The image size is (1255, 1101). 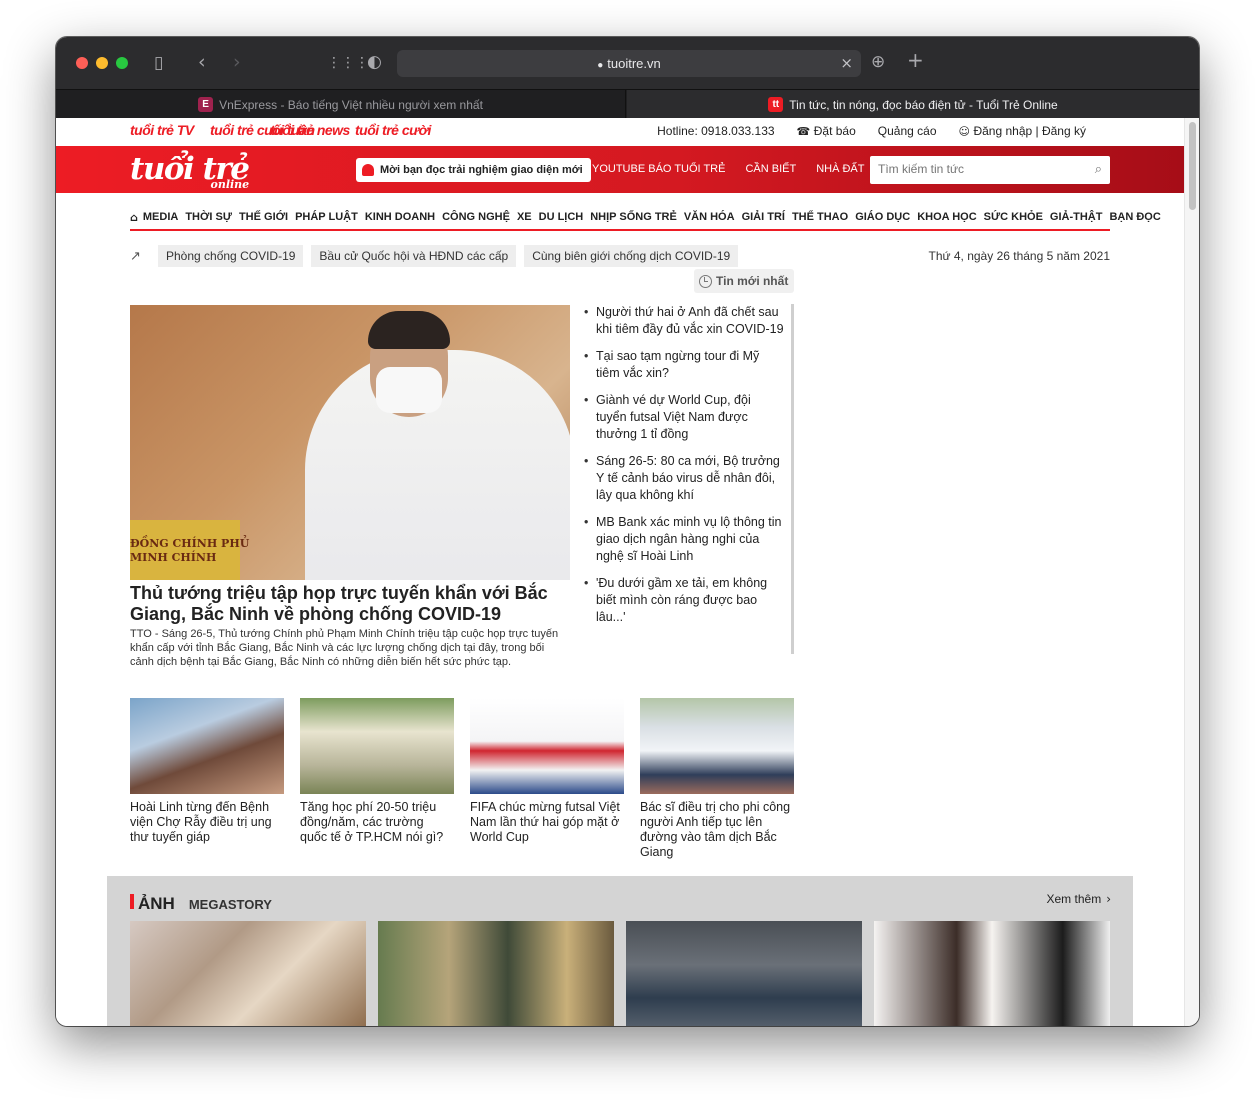 I want to click on site-logo: tuổi trẻonline, so click(x=190, y=171).